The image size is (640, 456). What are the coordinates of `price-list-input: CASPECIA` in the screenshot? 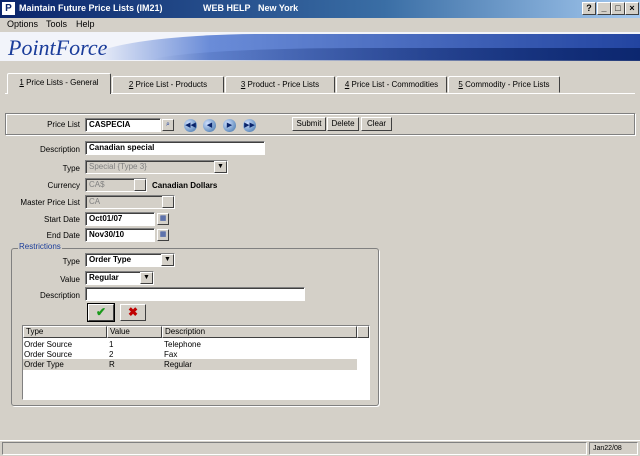 It's located at (123, 125).